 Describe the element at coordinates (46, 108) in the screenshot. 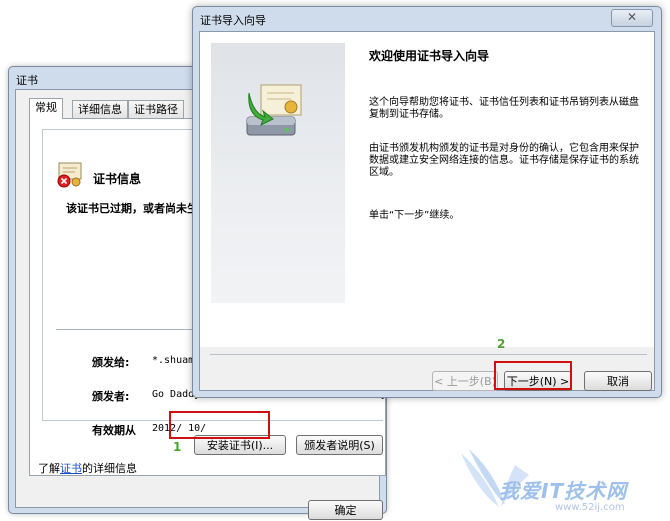

I see `tab-general: 常规` at that location.